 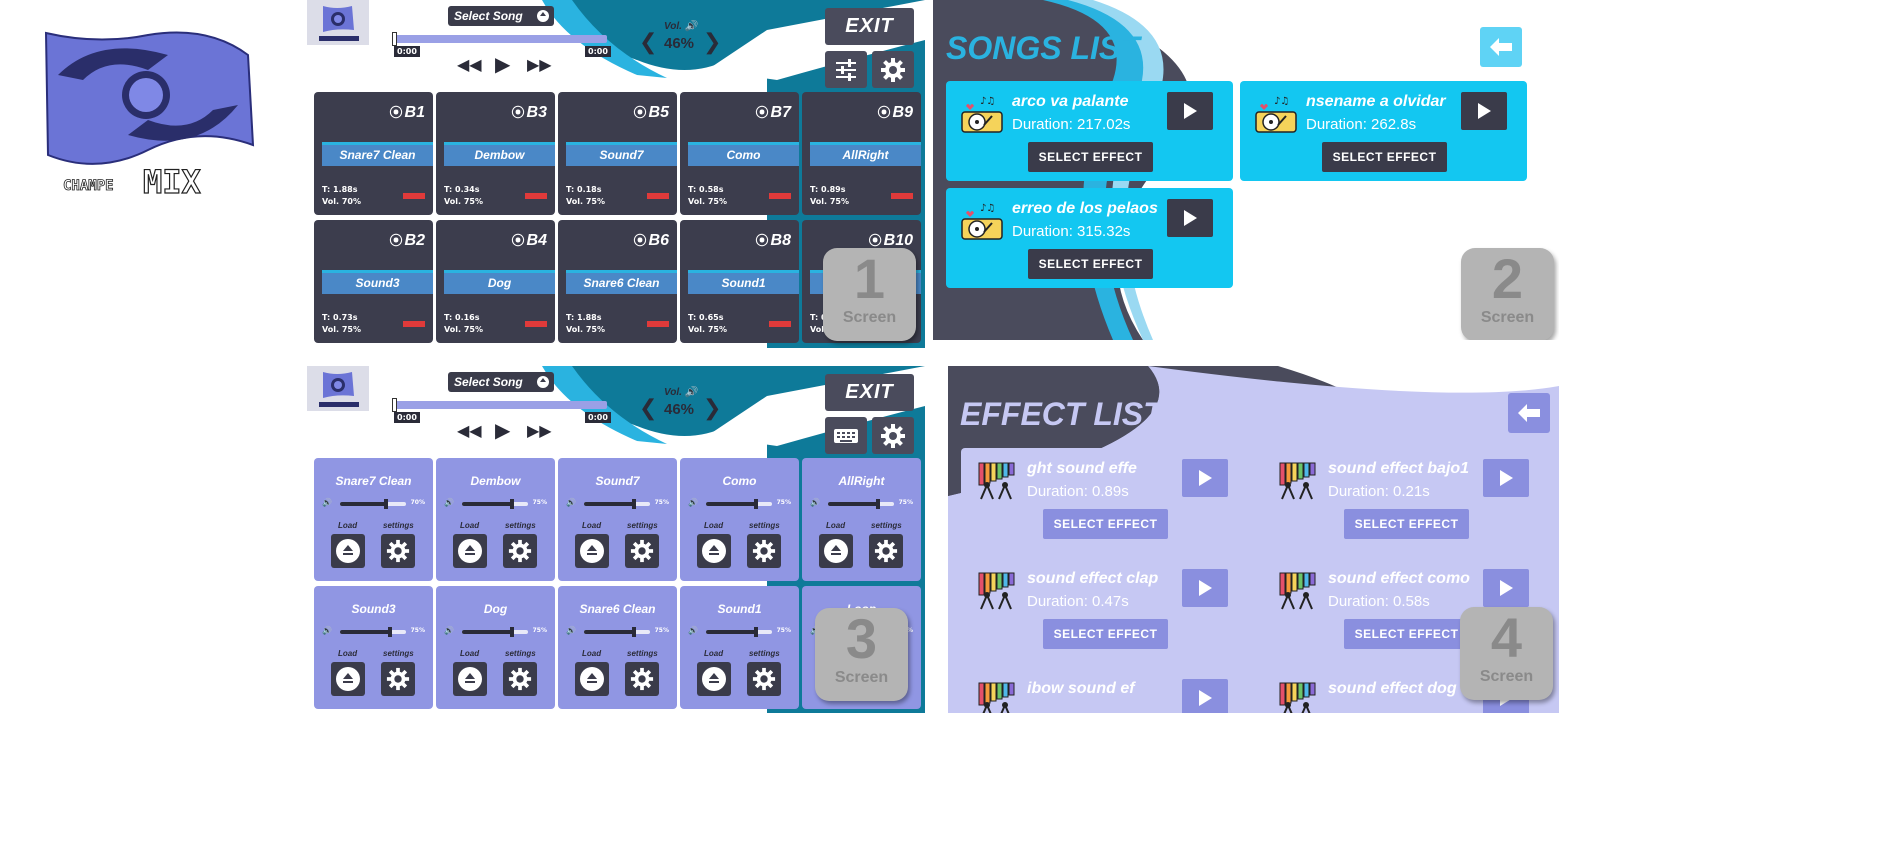 I want to click on keyboard-button, so click(x=846, y=435).